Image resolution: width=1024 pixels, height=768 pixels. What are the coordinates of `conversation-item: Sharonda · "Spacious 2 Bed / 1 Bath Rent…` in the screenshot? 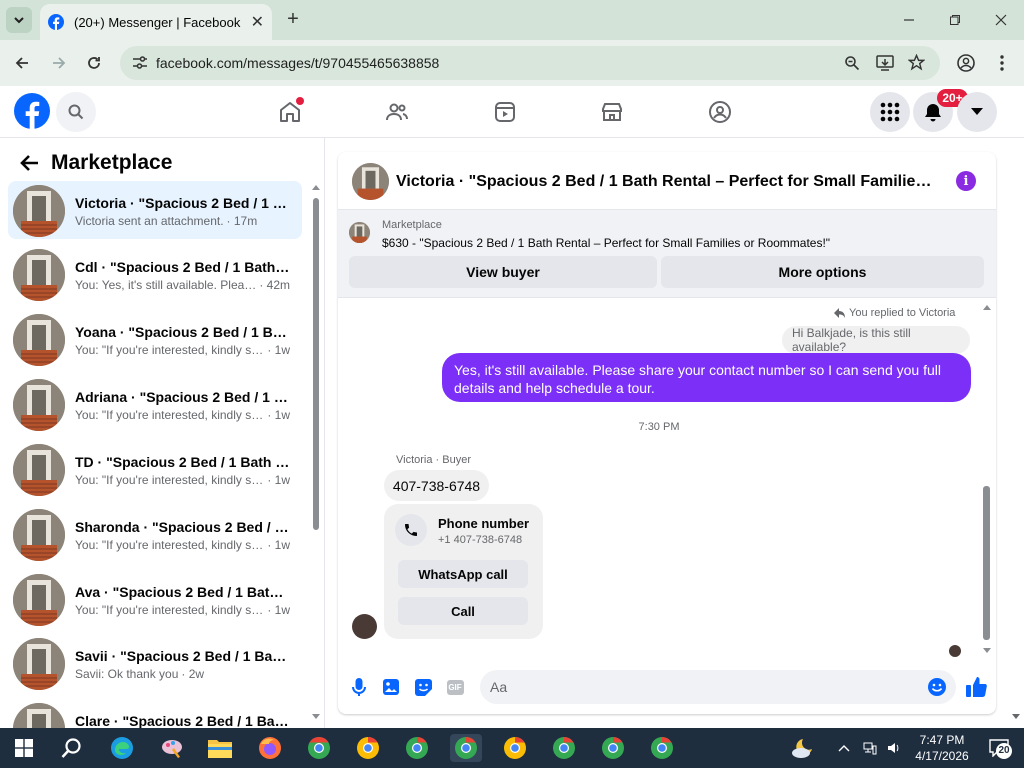 It's located at (155, 534).